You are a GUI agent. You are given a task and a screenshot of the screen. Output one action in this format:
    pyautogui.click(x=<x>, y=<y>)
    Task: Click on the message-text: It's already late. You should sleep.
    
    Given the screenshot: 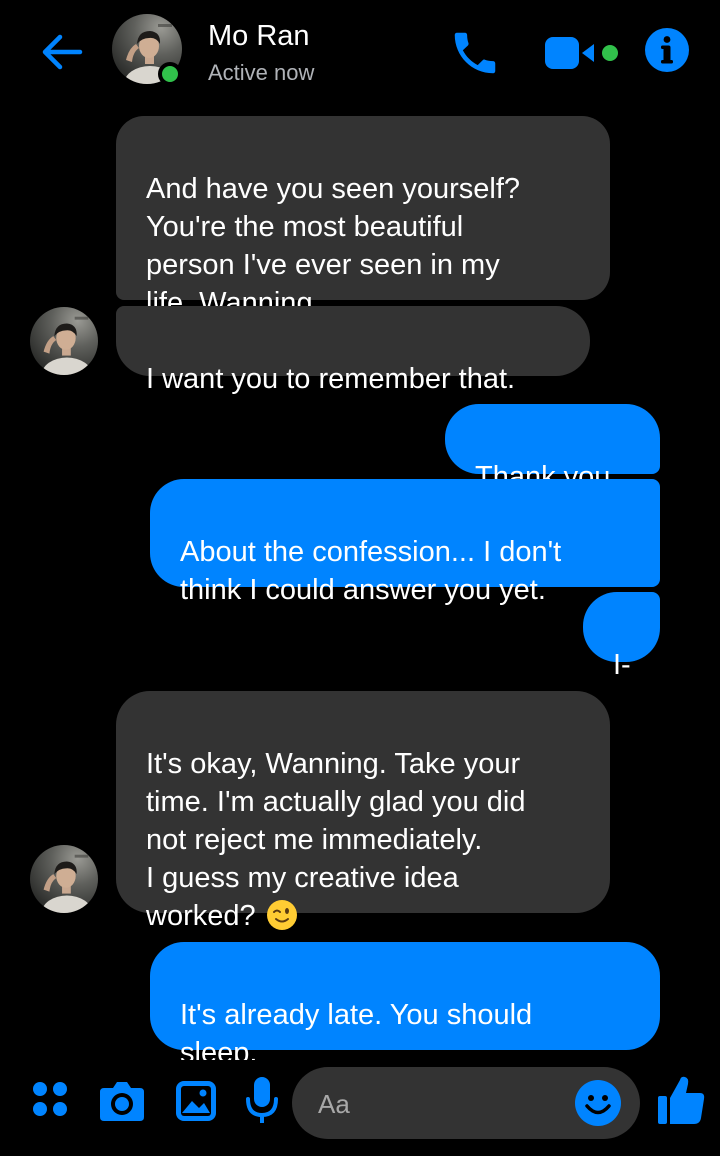 What is the action you would take?
    pyautogui.click(x=356, y=1029)
    